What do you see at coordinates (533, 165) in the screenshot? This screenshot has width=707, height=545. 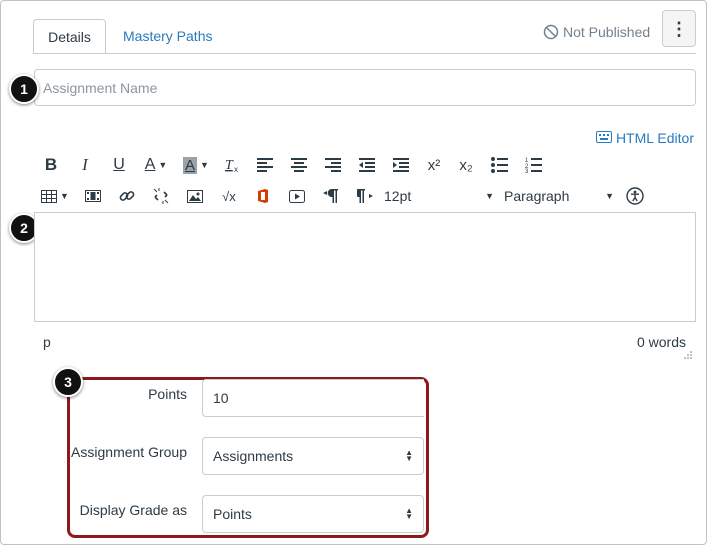 I see `numbered-list-icon: 123` at bounding box center [533, 165].